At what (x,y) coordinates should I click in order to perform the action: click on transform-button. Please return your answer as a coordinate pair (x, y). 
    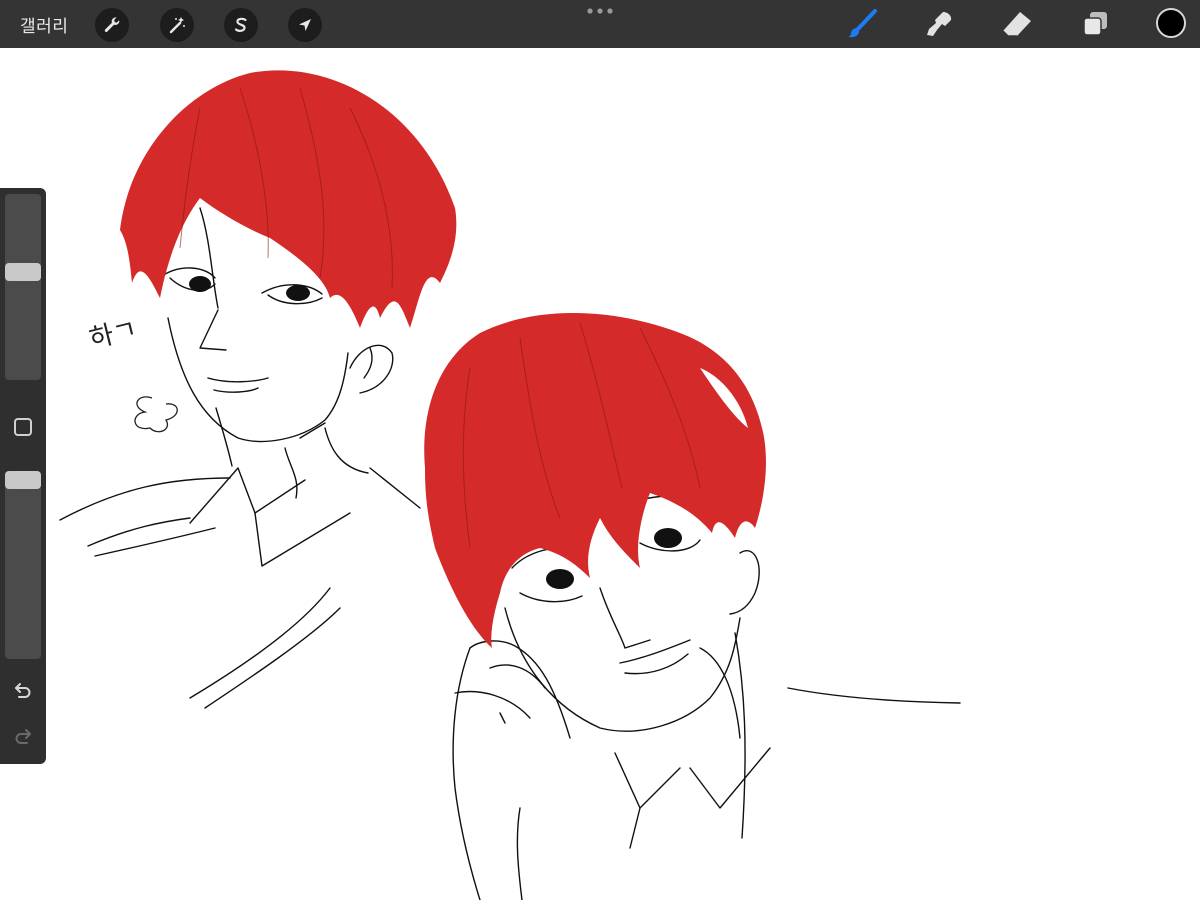
    Looking at the image, I should click on (305, 25).